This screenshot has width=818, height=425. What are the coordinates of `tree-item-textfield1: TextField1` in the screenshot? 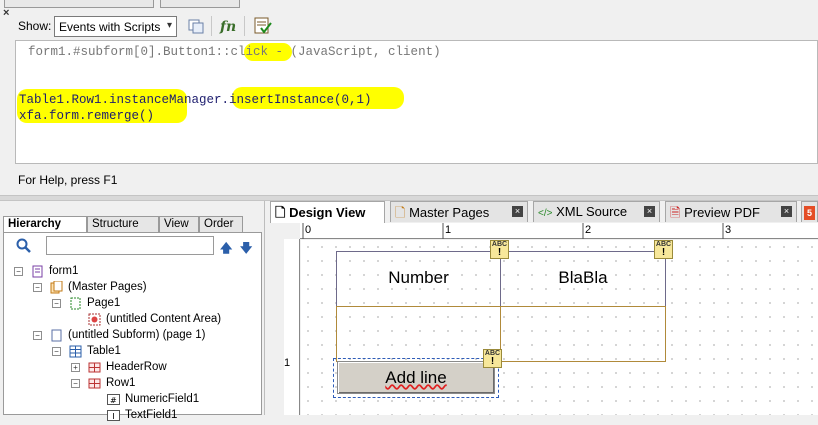 It's located at (129, 416).